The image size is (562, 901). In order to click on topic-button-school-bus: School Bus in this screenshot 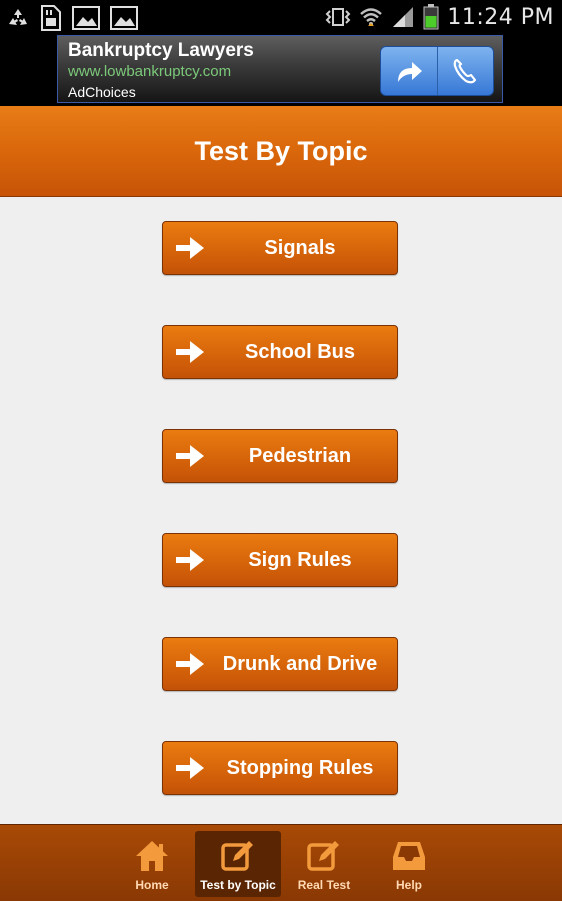, I will do `click(280, 352)`.